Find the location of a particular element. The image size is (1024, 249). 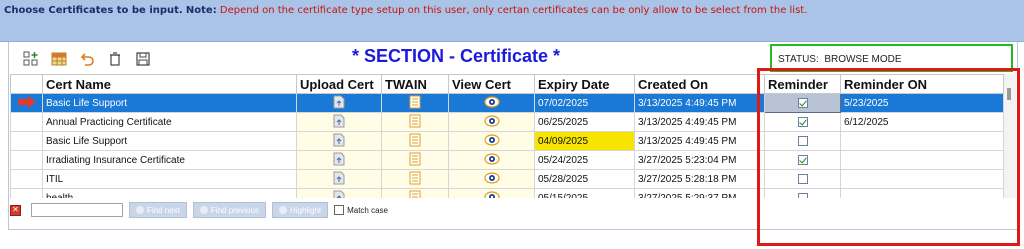

save-icon is located at coordinates (143, 59).